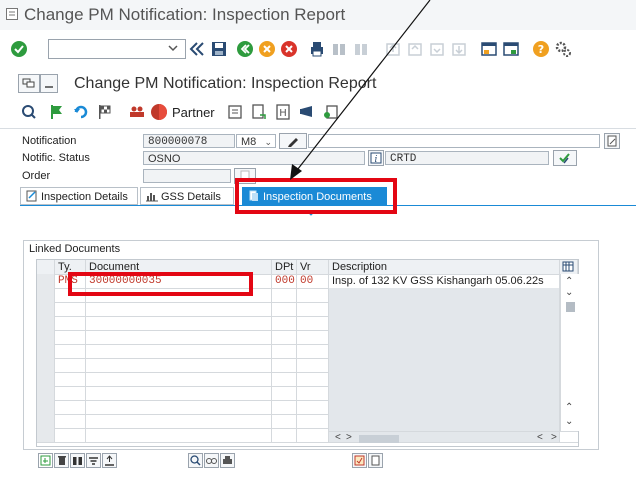  What do you see at coordinates (489, 49) in the screenshot?
I see `new-session-icon` at bounding box center [489, 49].